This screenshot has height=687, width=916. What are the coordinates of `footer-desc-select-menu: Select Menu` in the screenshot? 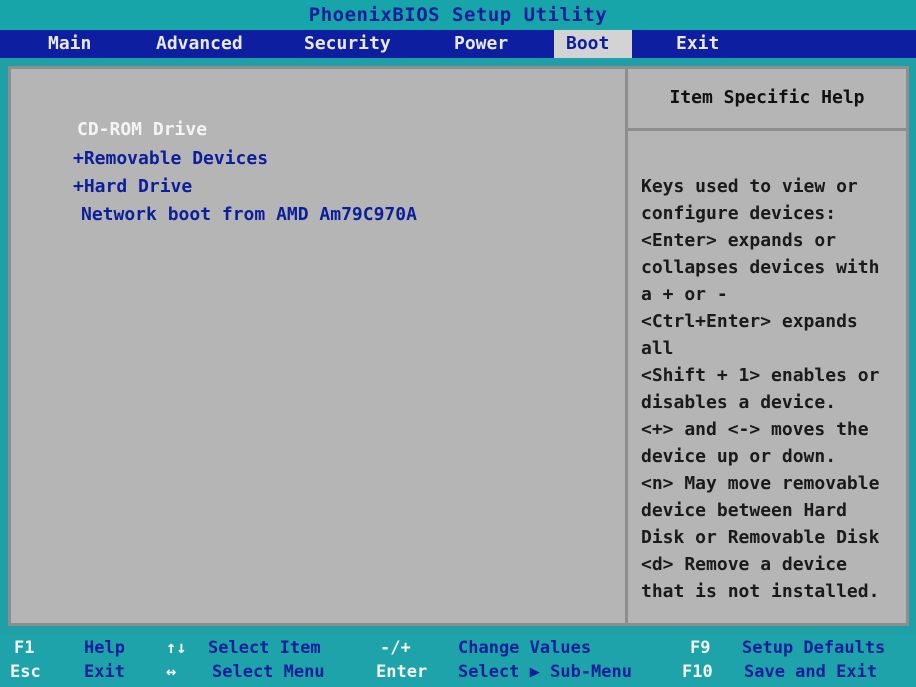 It's located at (268, 672).